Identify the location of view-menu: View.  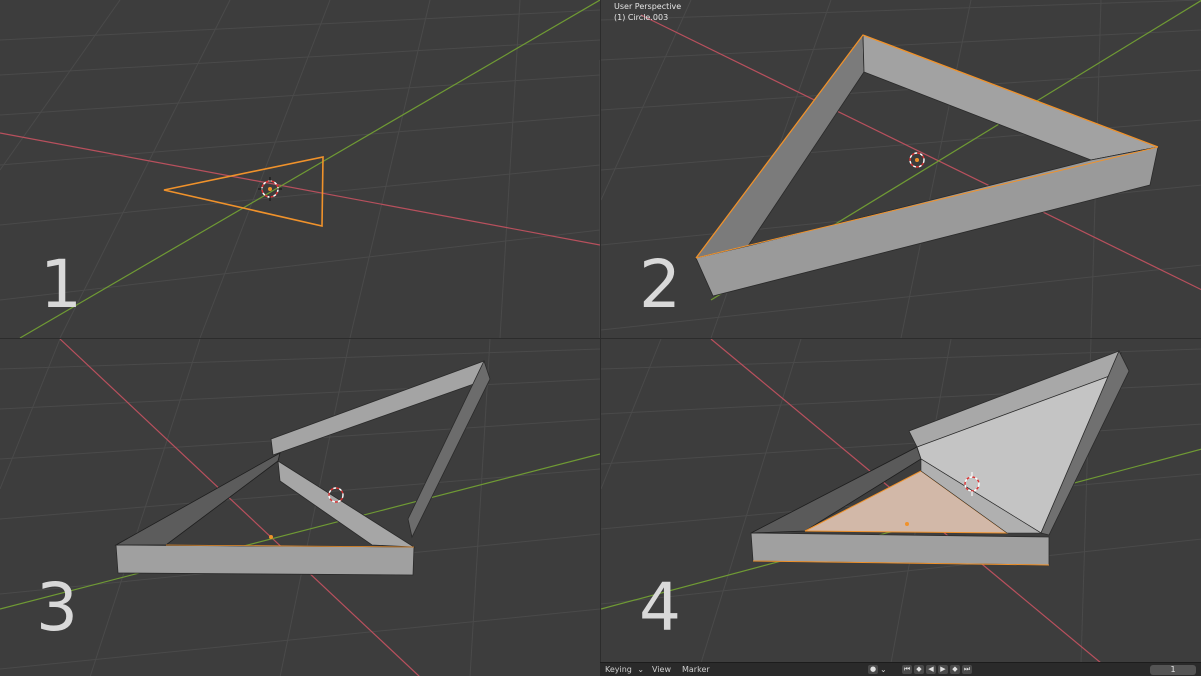
(661, 670).